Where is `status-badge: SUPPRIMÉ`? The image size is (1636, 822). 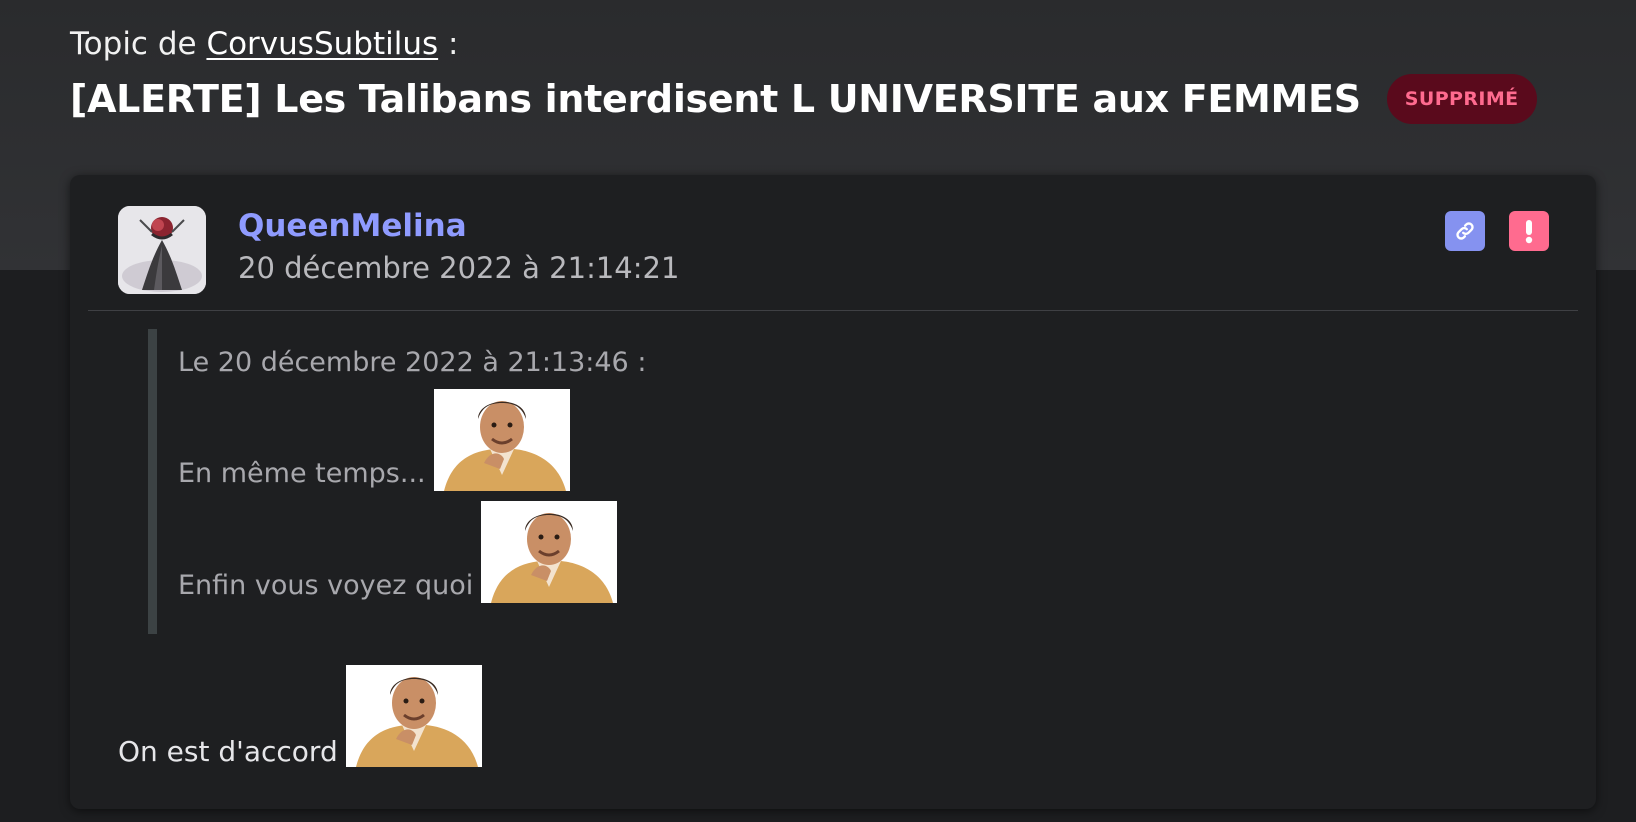
status-badge: SUPPRIMÉ is located at coordinates (1461, 99).